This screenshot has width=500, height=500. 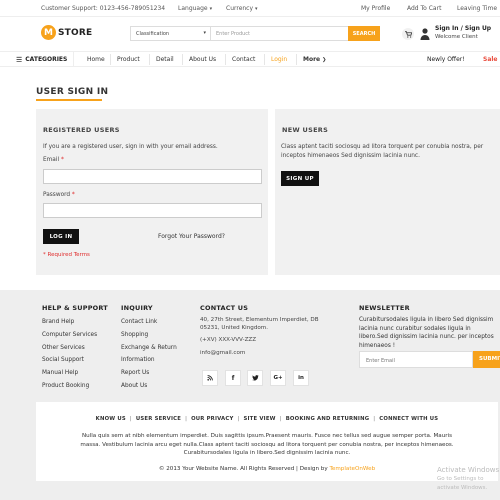 What do you see at coordinates (224, 308) in the screenshot?
I see `footer-contact-title: CONTACT US` at bounding box center [224, 308].